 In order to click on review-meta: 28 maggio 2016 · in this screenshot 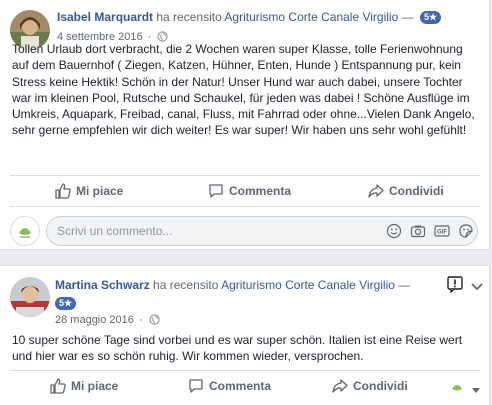, I will do `click(107, 321)`.